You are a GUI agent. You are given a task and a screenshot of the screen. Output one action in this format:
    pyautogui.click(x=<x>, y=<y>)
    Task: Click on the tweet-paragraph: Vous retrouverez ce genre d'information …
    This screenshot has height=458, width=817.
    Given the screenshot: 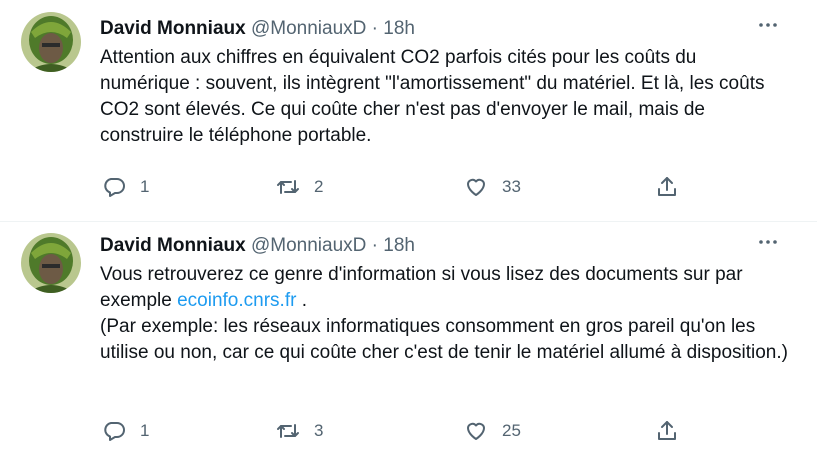 What is the action you would take?
    pyautogui.click(x=445, y=288)
    